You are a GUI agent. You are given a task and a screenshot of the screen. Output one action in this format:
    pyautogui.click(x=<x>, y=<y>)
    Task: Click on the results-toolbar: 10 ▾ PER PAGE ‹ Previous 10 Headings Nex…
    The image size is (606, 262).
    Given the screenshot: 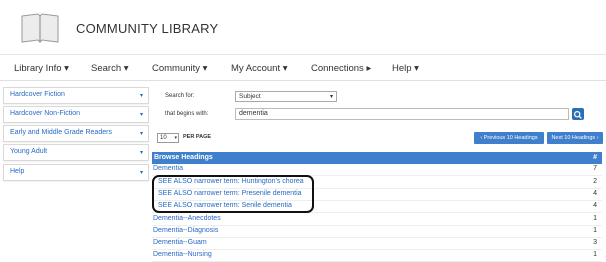 What is the action you would take?
    pyautogui.click(x=377, y=138)
    